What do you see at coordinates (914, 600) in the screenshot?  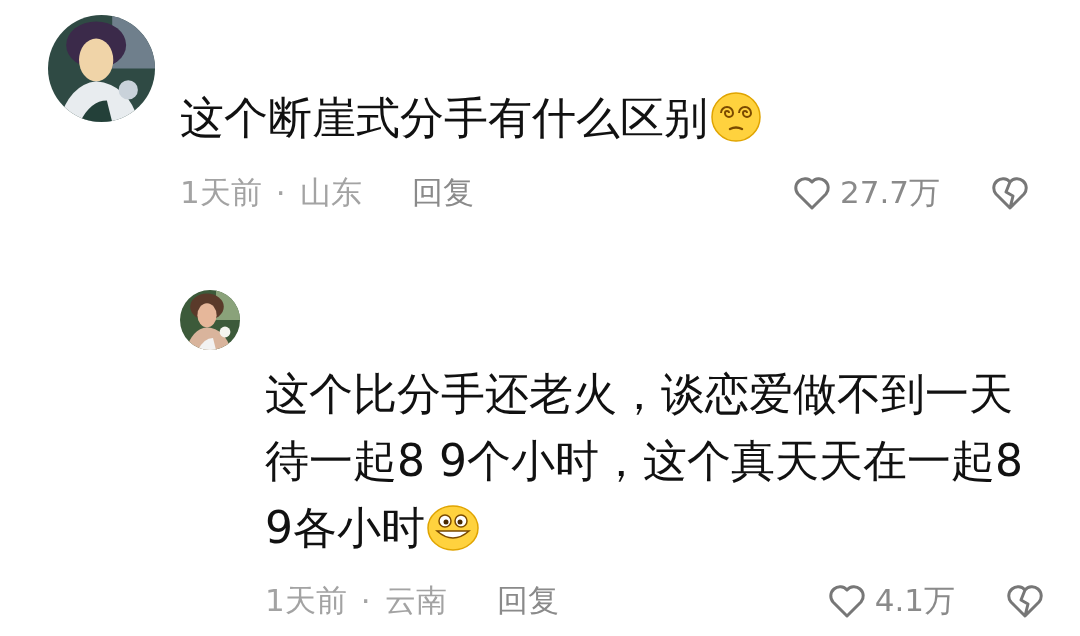 I see `like-count: 4.1万` at bounding box center [914, 600].